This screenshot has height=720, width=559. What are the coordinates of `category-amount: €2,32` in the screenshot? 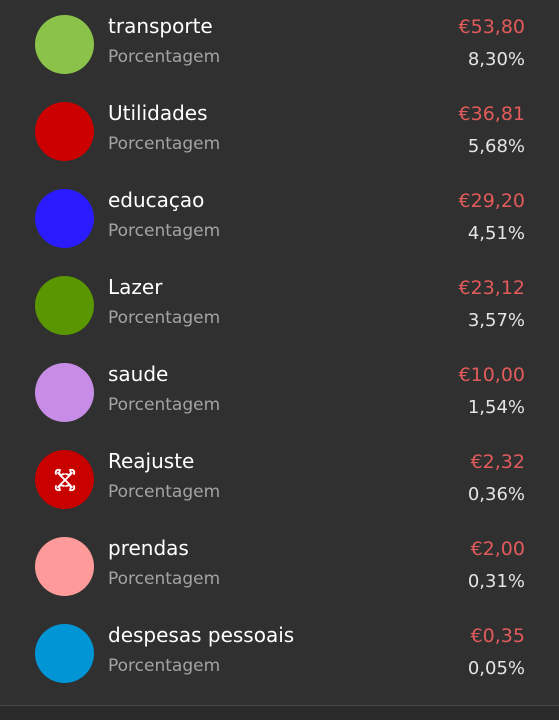 It's located at (497, 462).